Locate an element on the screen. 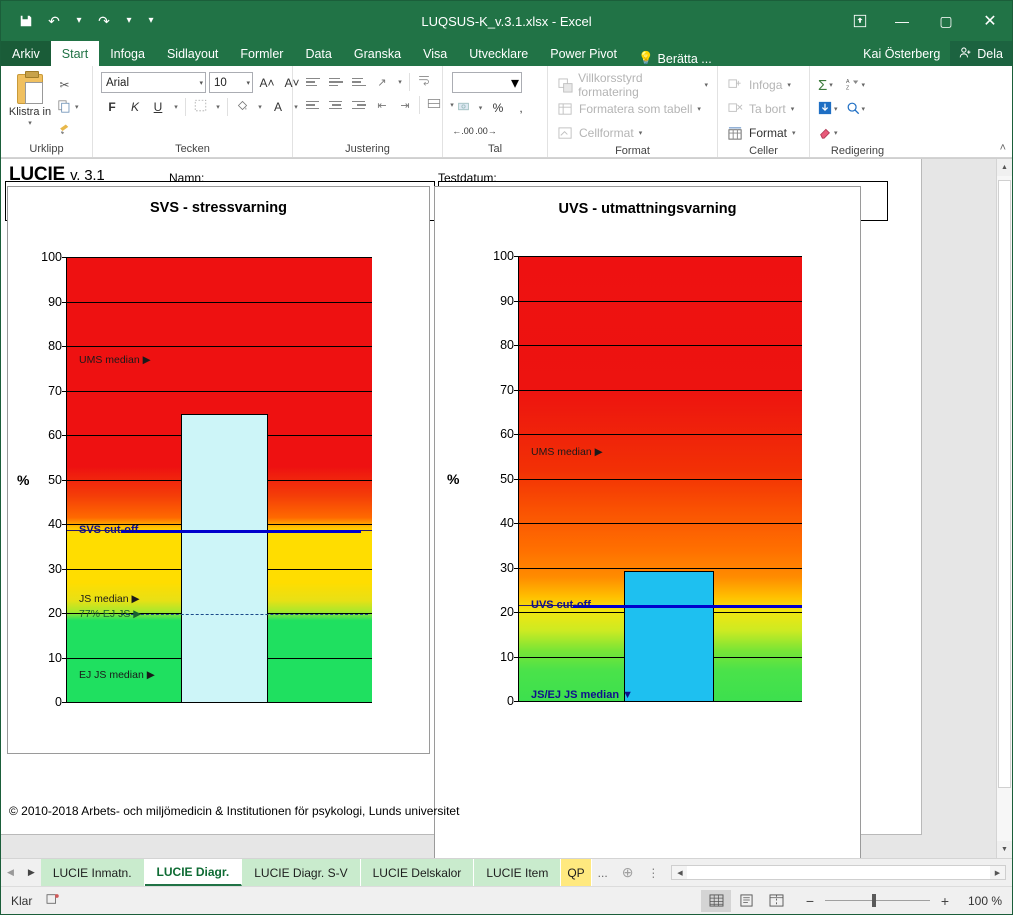  find-select-button: ▾ is located at coordinates (856, 109).